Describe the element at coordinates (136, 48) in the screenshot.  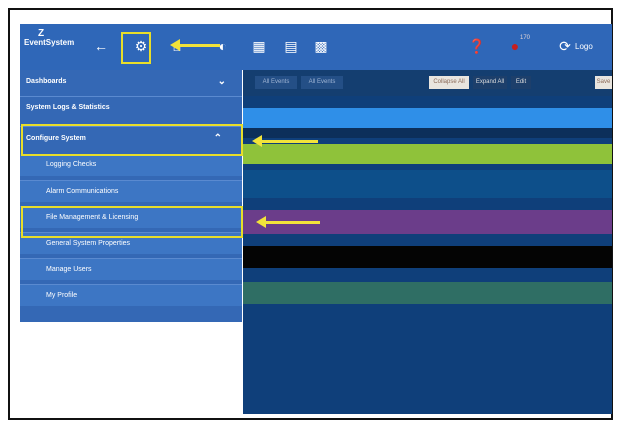
I see `gear-highlight-box` at that location.